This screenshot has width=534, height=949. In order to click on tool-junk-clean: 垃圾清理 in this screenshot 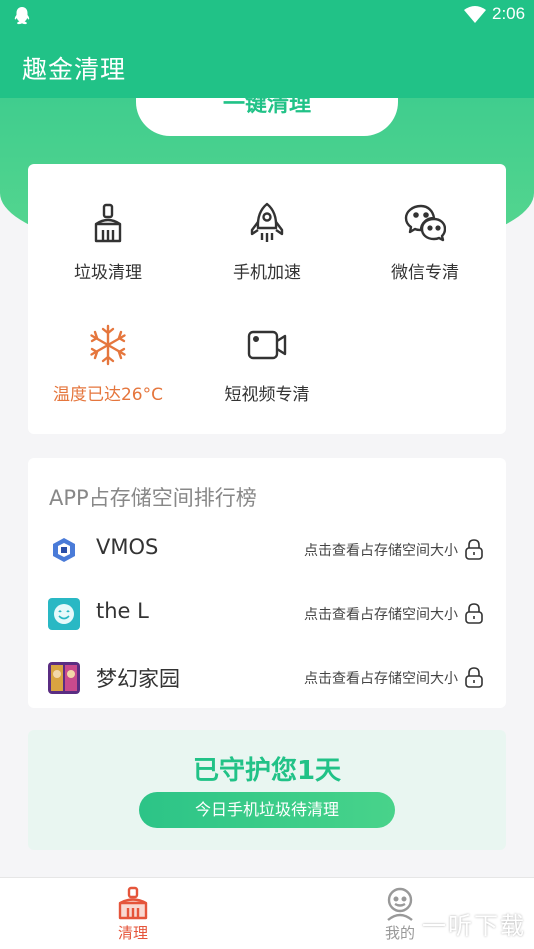, I will do `click(108, 242)`.